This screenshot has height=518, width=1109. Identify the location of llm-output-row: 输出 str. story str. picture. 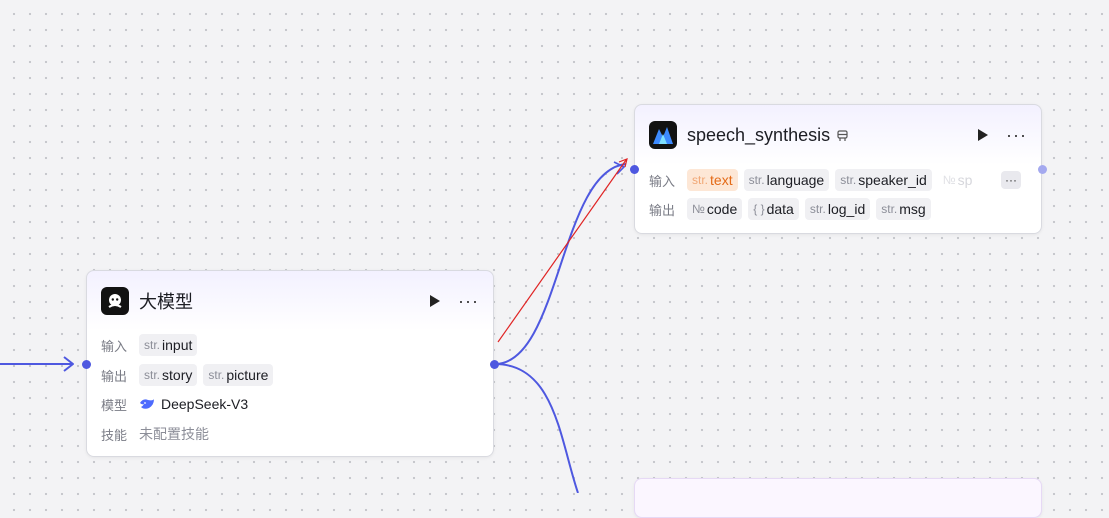
(187, 375).